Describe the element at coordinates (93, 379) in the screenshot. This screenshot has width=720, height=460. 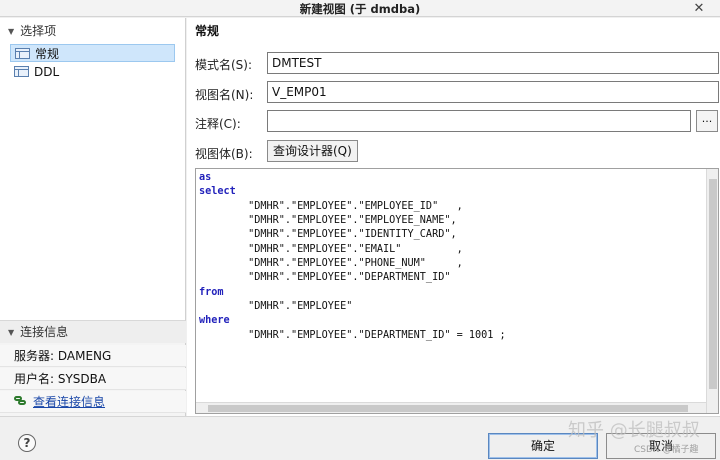
I see `user-info: 用户名: SYSDBA` at that location.